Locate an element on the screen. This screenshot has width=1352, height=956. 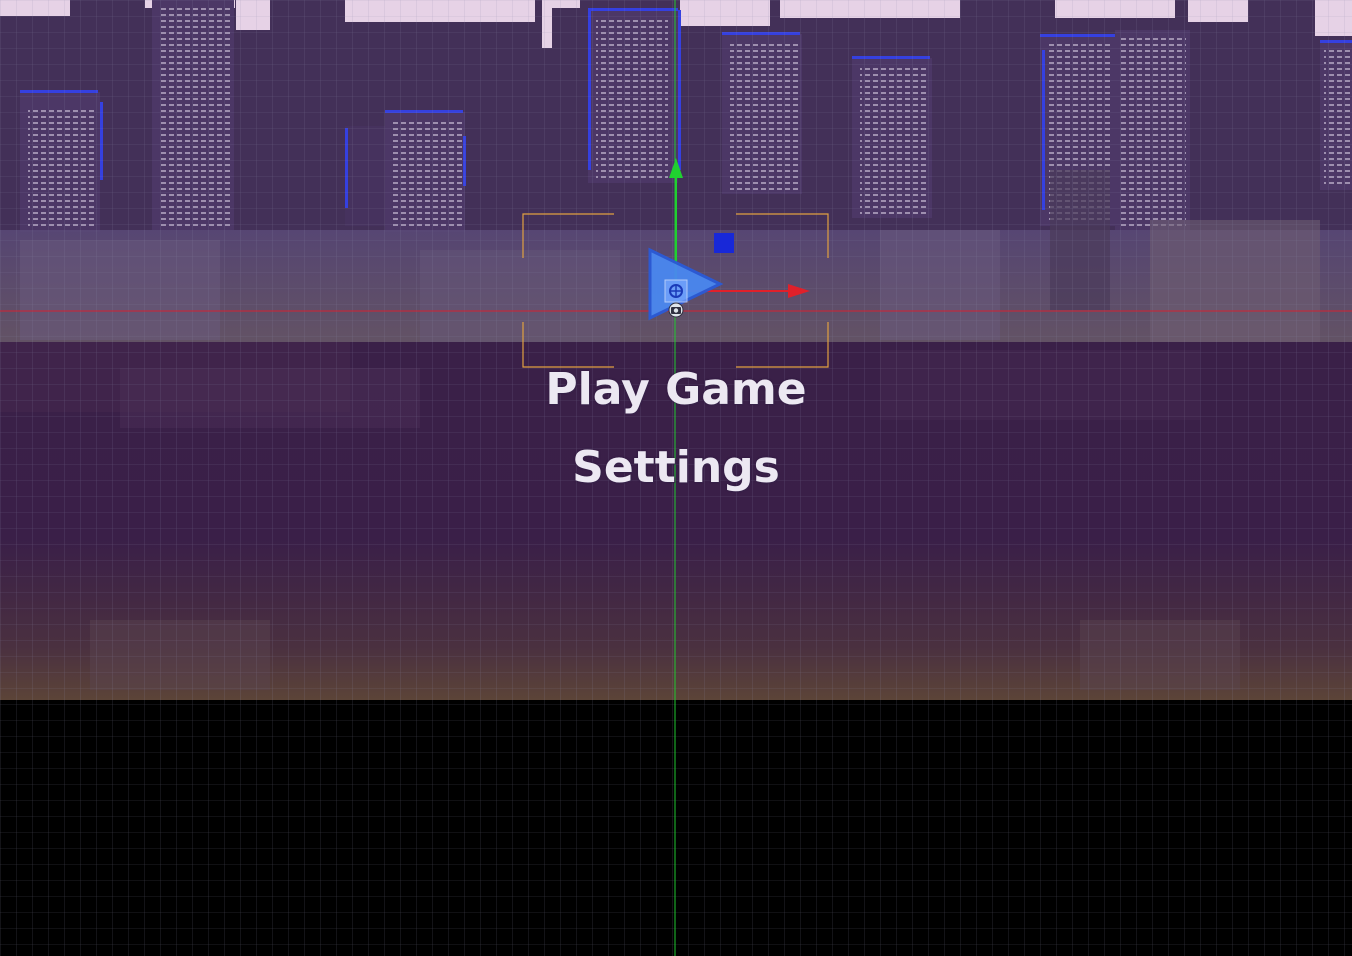
play-game-label: Play Game is located at coordinates (676, 389).